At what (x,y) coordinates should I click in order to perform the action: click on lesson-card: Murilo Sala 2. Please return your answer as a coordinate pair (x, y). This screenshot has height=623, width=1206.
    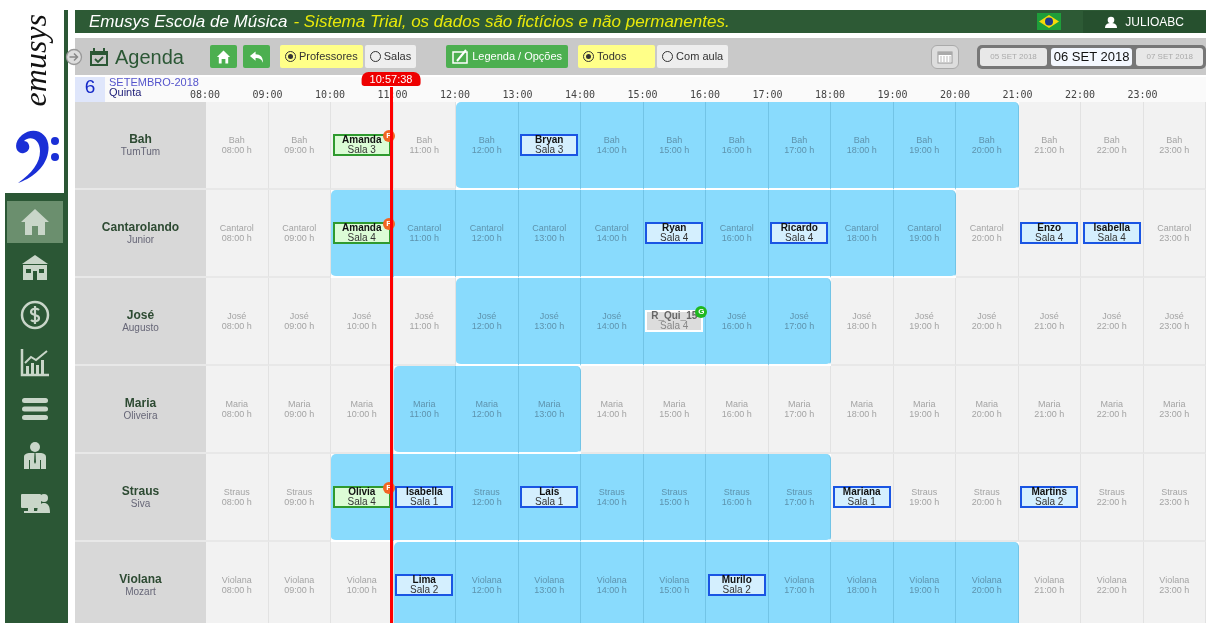
    Looking at the image, I should click on (736, 585).